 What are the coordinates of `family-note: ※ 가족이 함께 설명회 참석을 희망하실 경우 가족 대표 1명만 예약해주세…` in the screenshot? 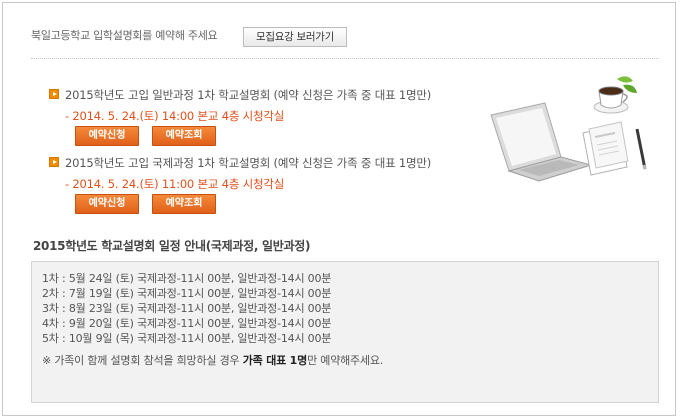 It's located at (212, 360).